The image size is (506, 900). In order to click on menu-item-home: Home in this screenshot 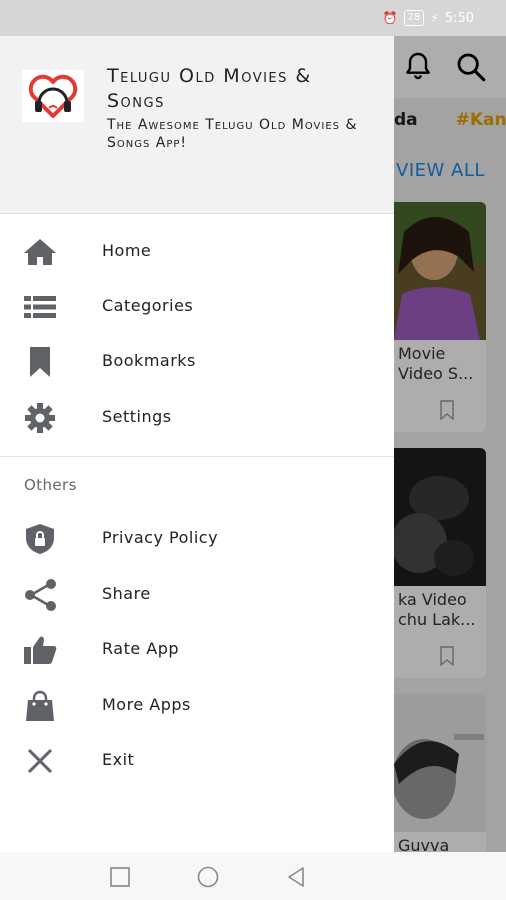, I will do `click(197, 252)`.